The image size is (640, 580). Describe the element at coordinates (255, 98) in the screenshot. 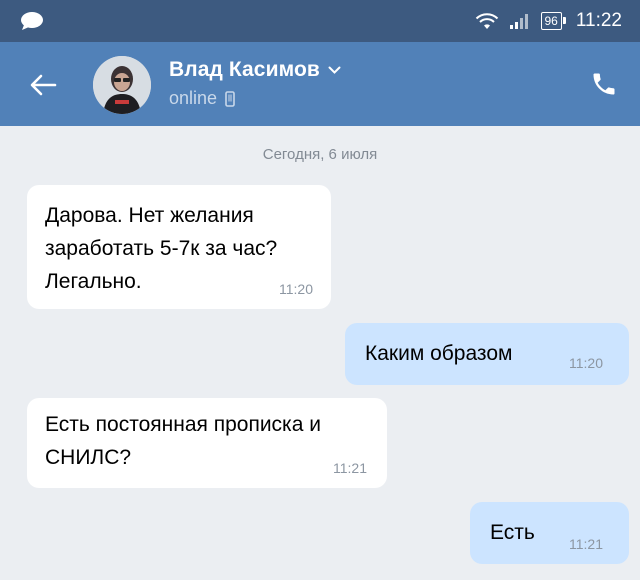

I see `contact-status: online` at that location.